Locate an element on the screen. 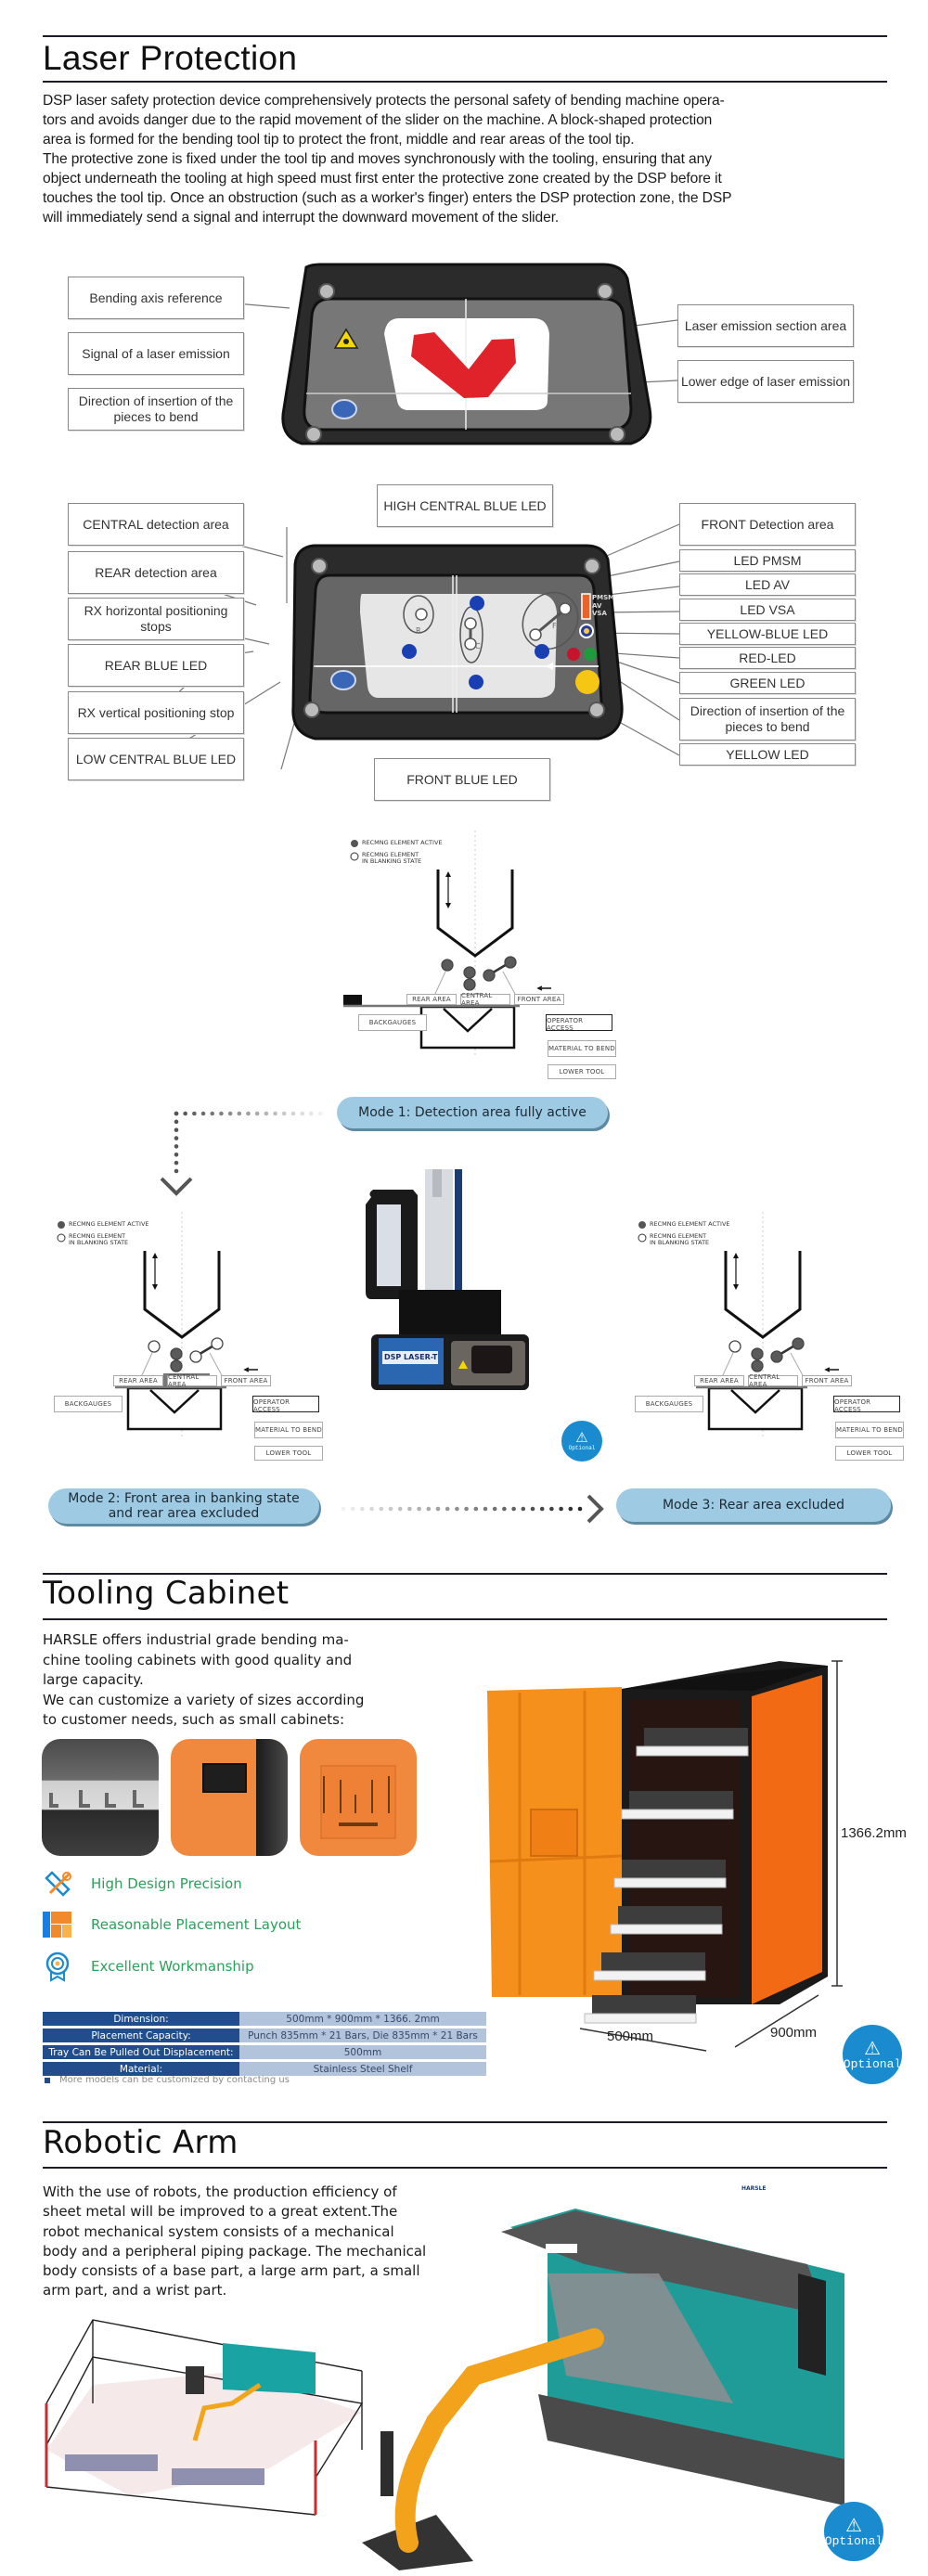 Image resolution: width=928 pixels, height=2576 pixels. robotic-cell-overview-image is located at coordinates (205, 2417).